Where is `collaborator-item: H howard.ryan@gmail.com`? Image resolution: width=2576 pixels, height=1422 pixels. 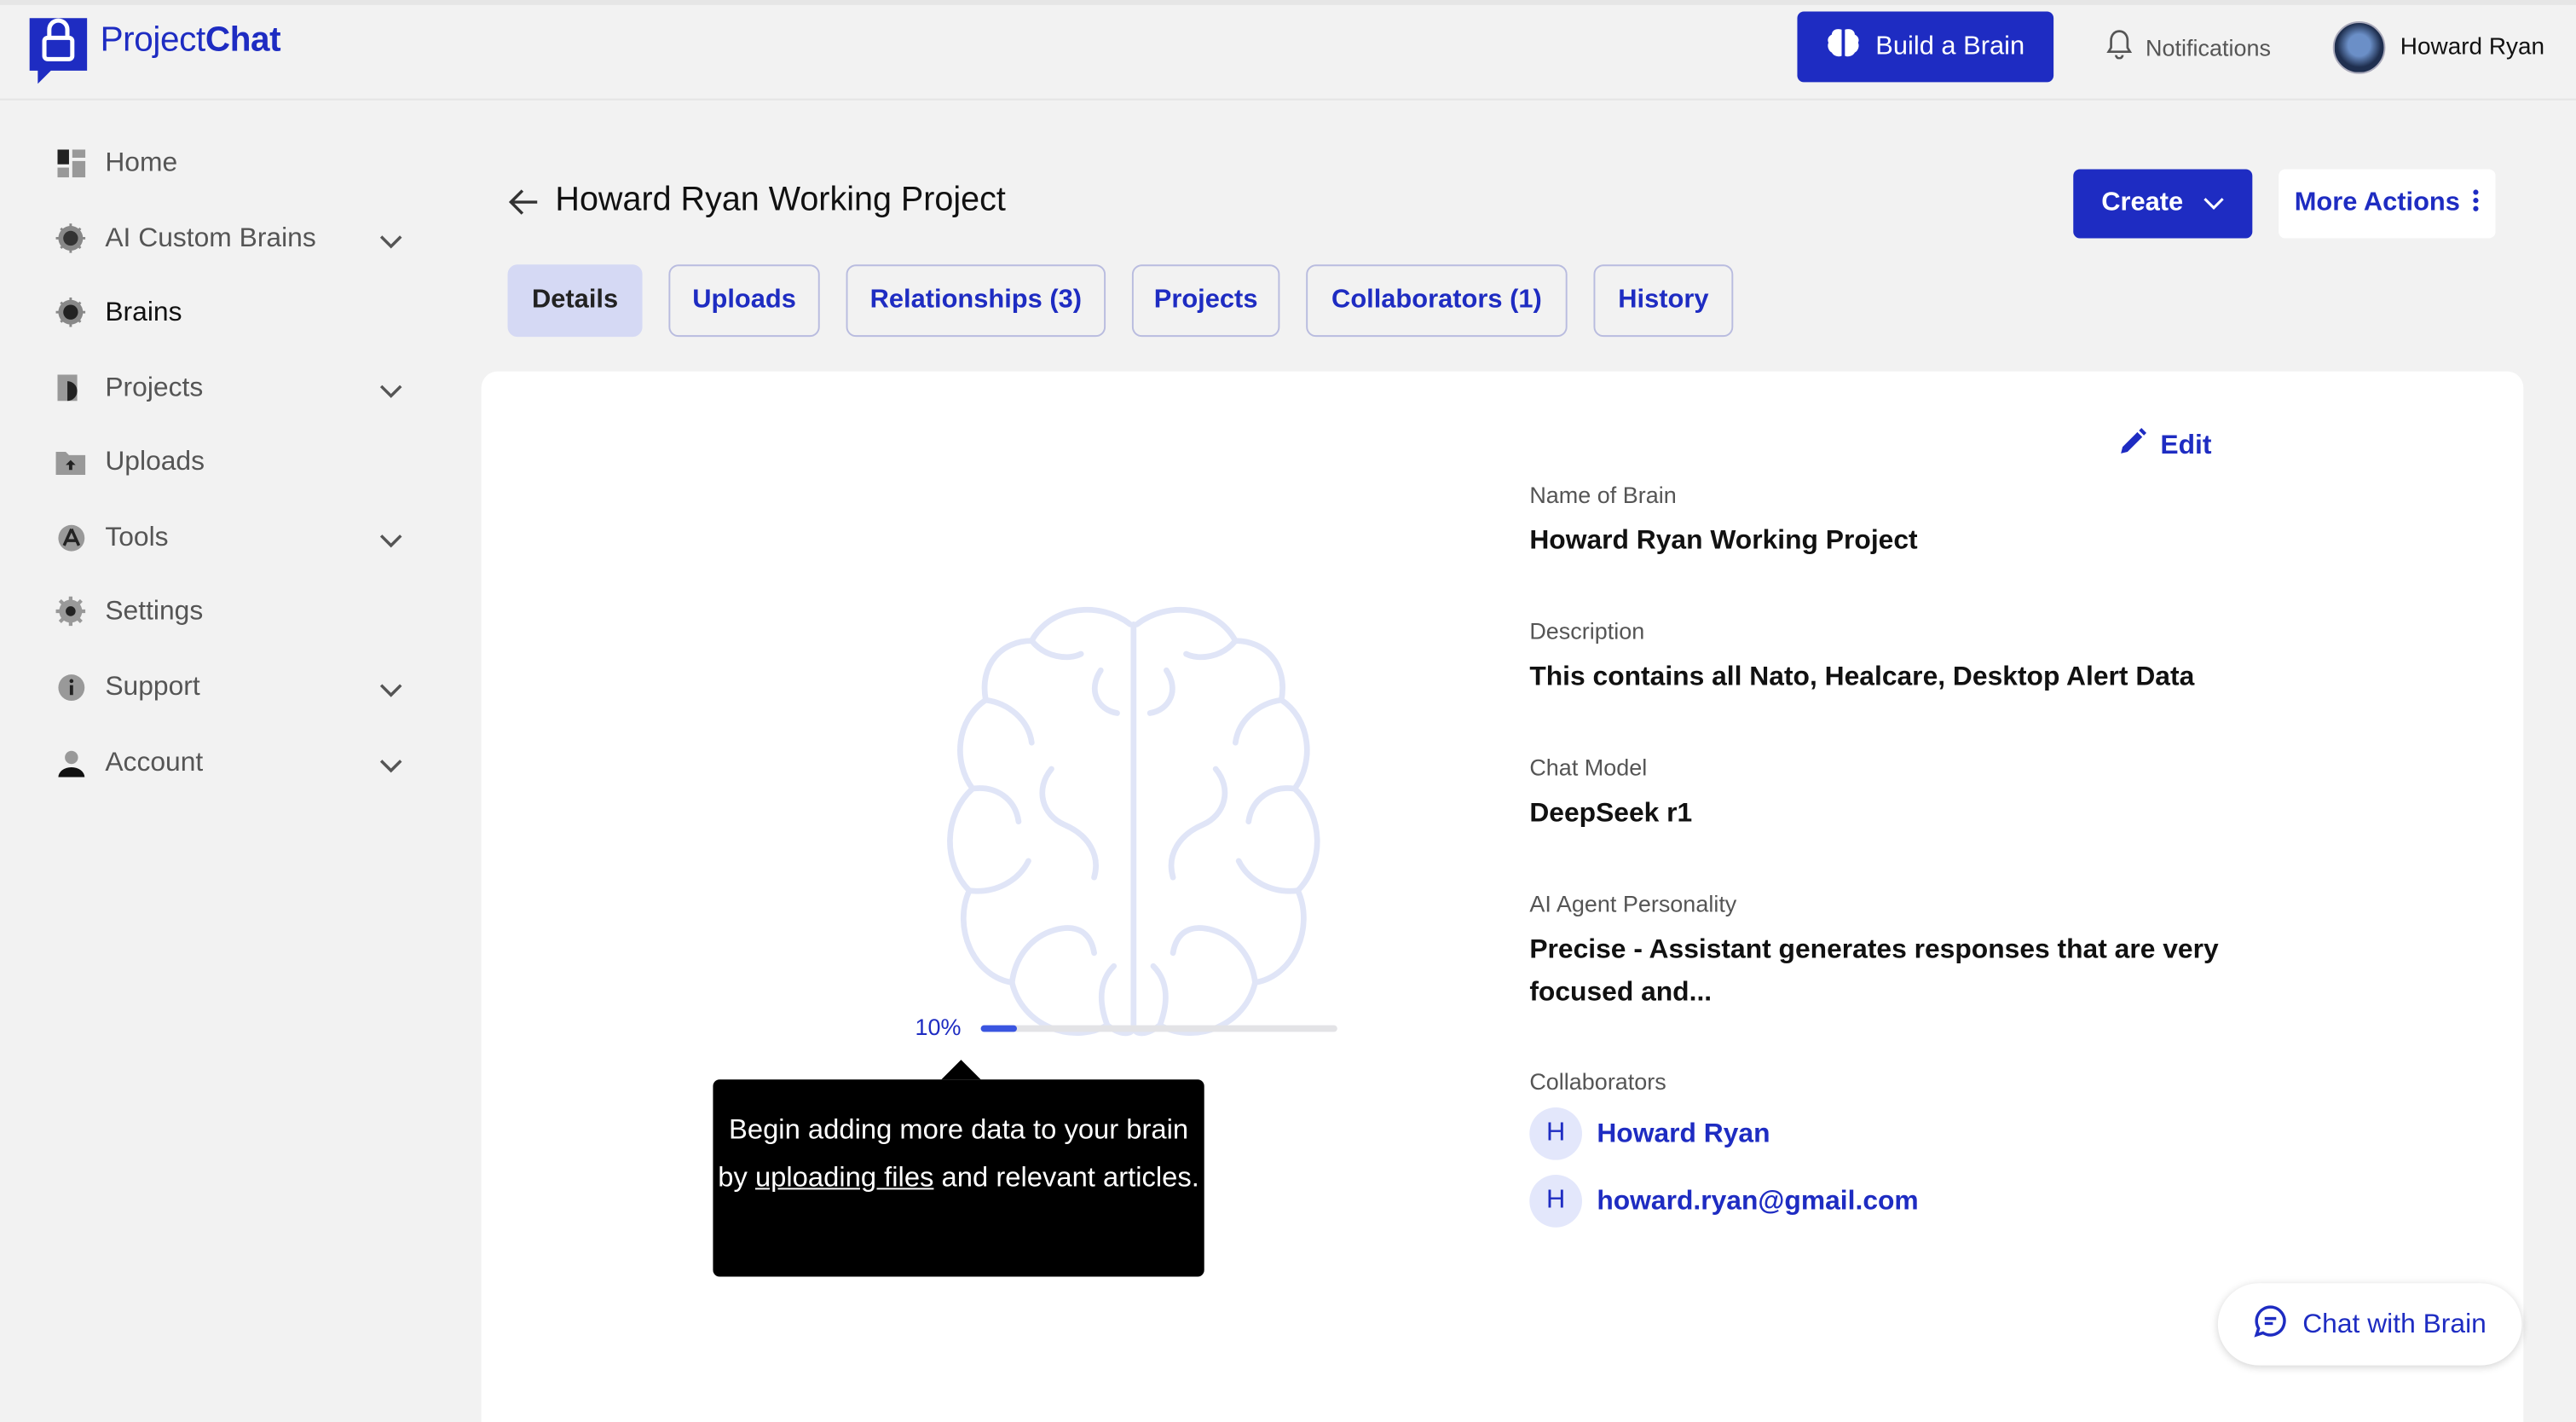 collaborator-item: H howard.ryan@gmail.com is located at coordinates (1724, 1201).